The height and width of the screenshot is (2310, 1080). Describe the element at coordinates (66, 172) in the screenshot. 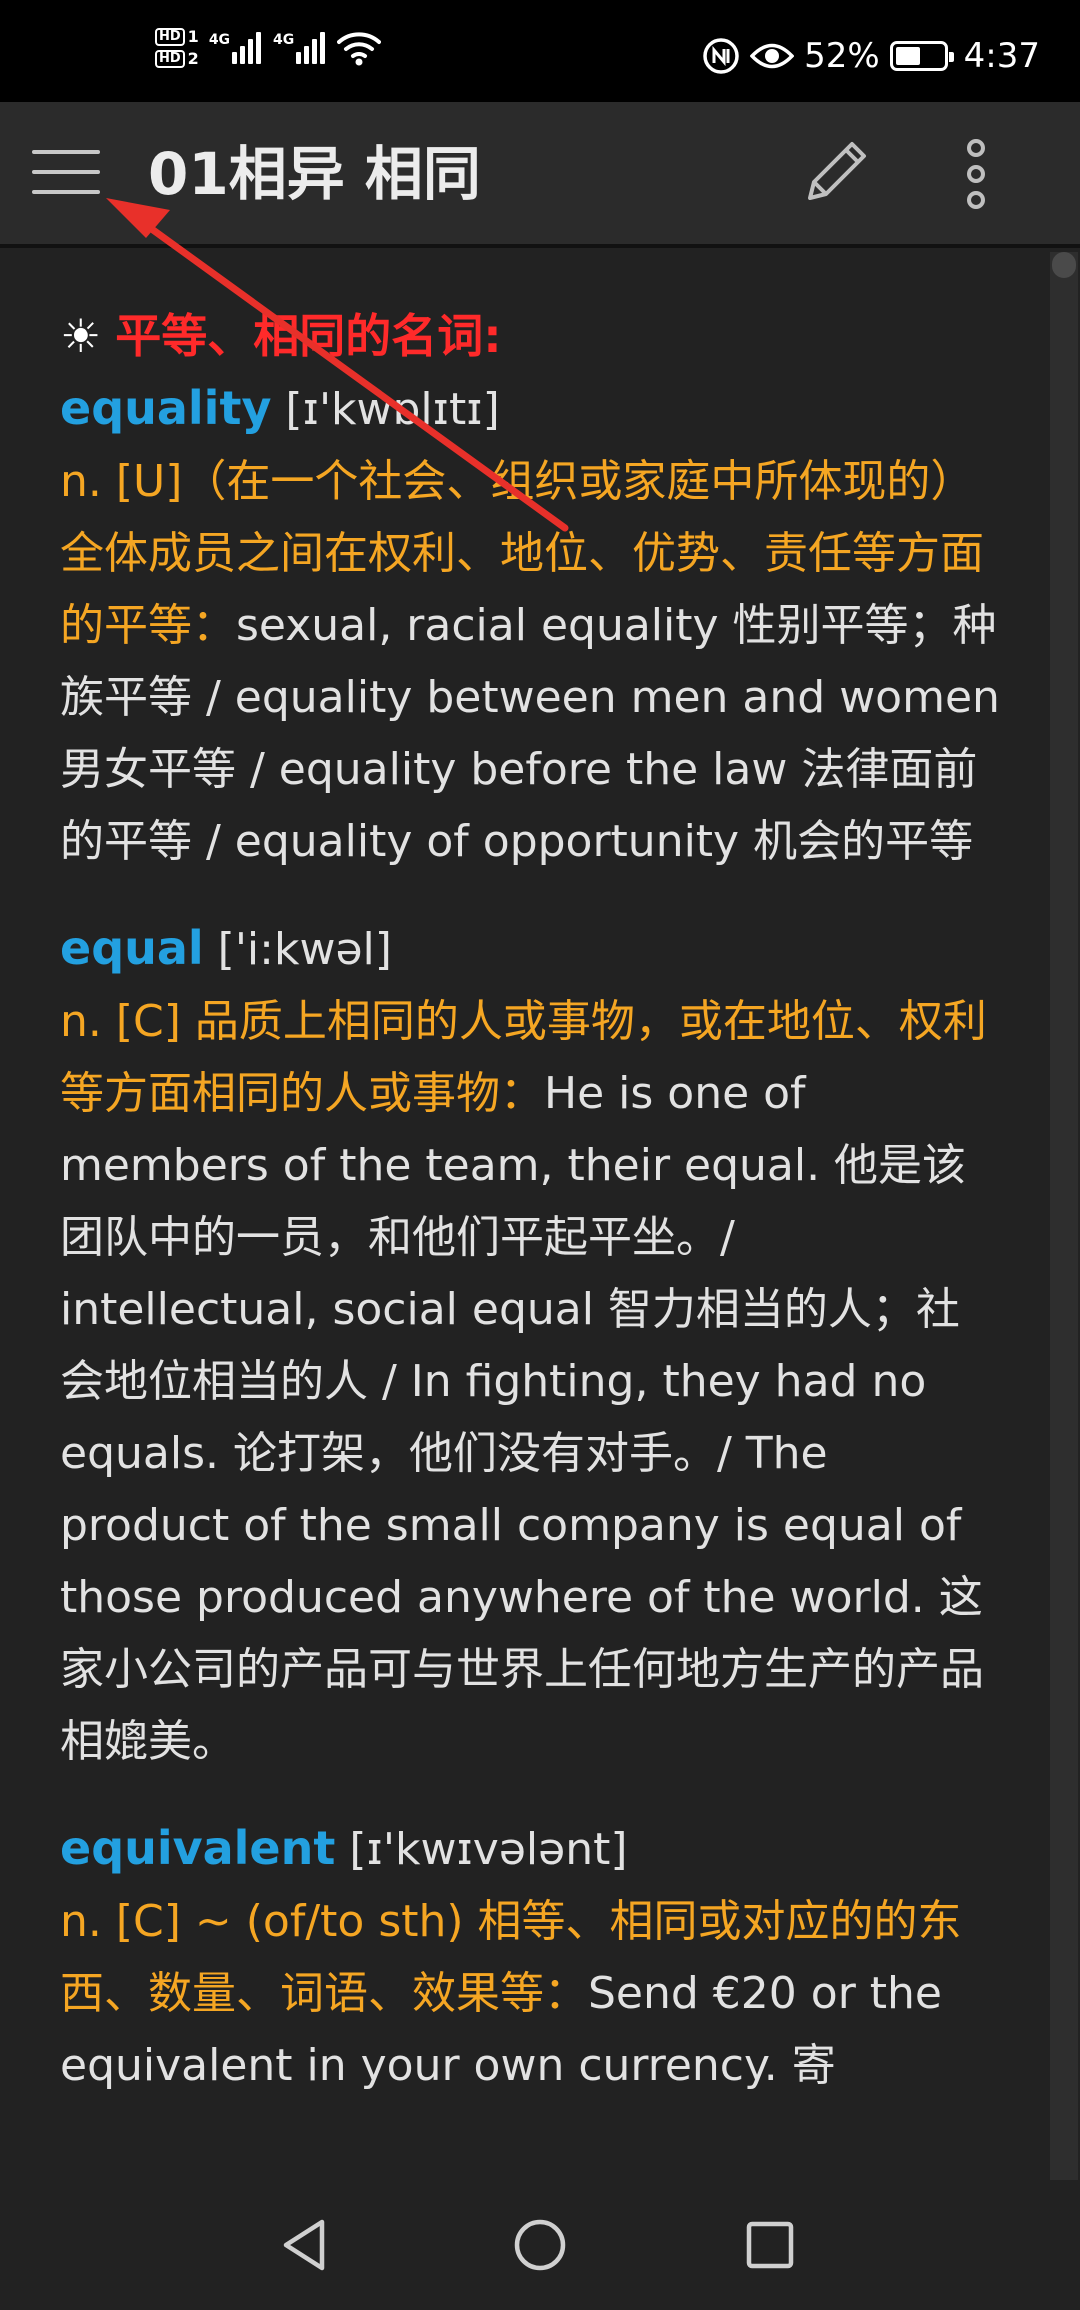

I see `menu-icon` at that location.